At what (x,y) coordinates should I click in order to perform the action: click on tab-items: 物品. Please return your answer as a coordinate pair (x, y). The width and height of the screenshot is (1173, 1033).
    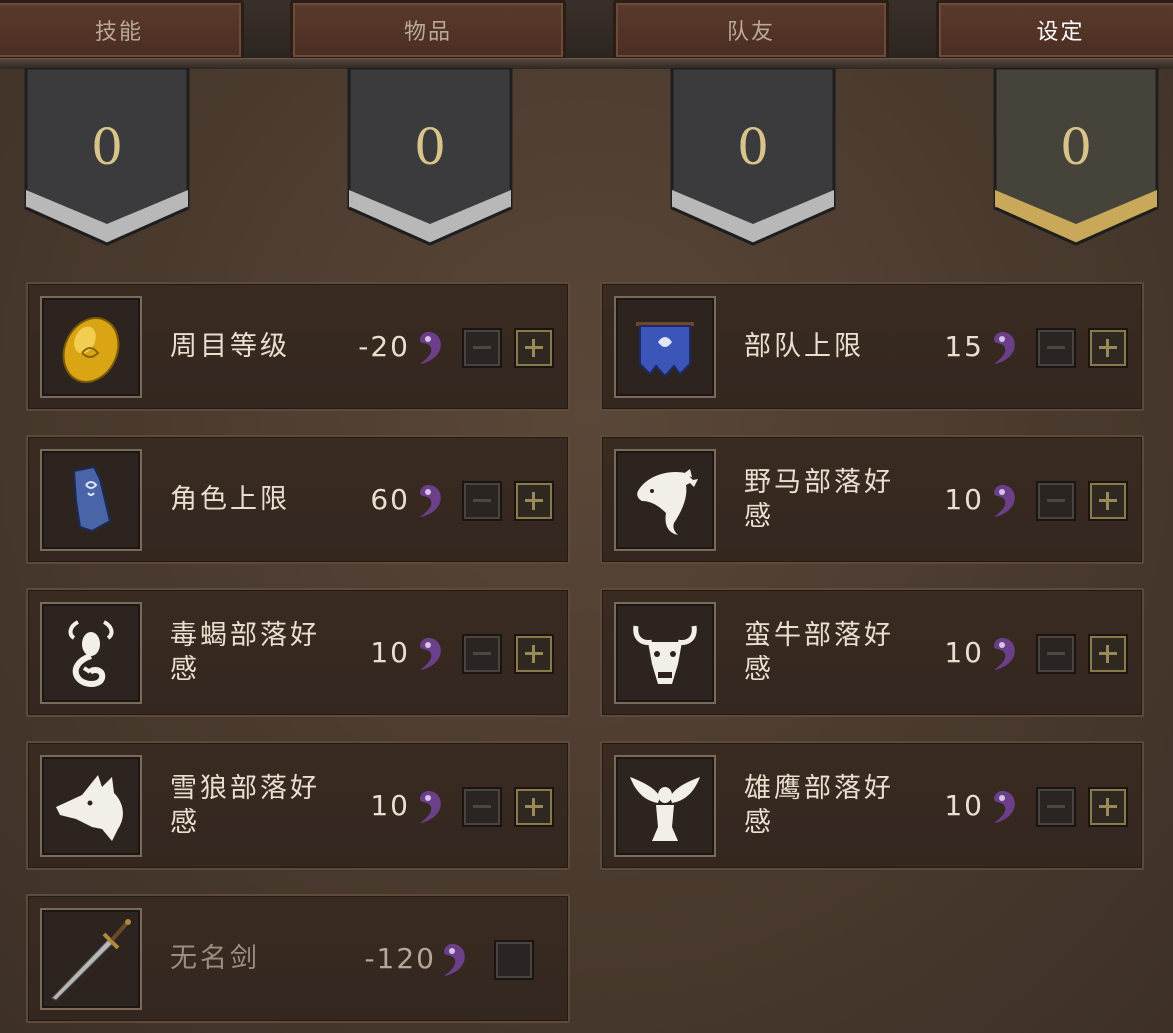
    Looking at the image, I should click on (428, 30).